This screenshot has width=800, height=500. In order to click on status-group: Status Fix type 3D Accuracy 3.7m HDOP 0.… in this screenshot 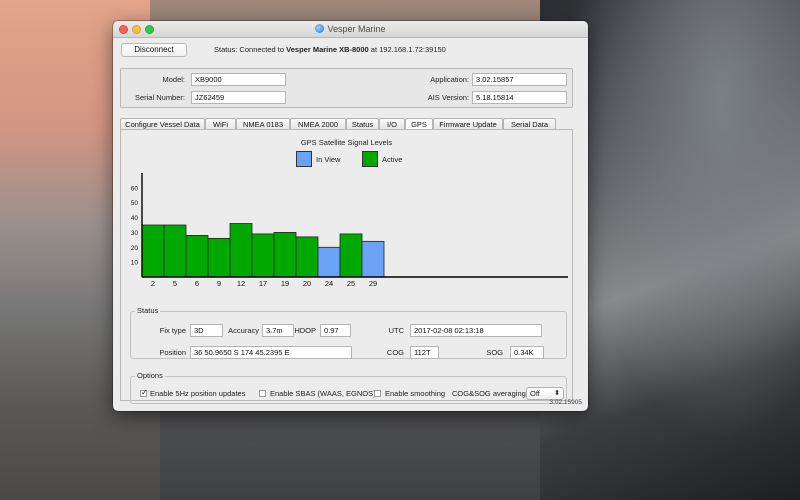, I will do `click(348, 332)`.